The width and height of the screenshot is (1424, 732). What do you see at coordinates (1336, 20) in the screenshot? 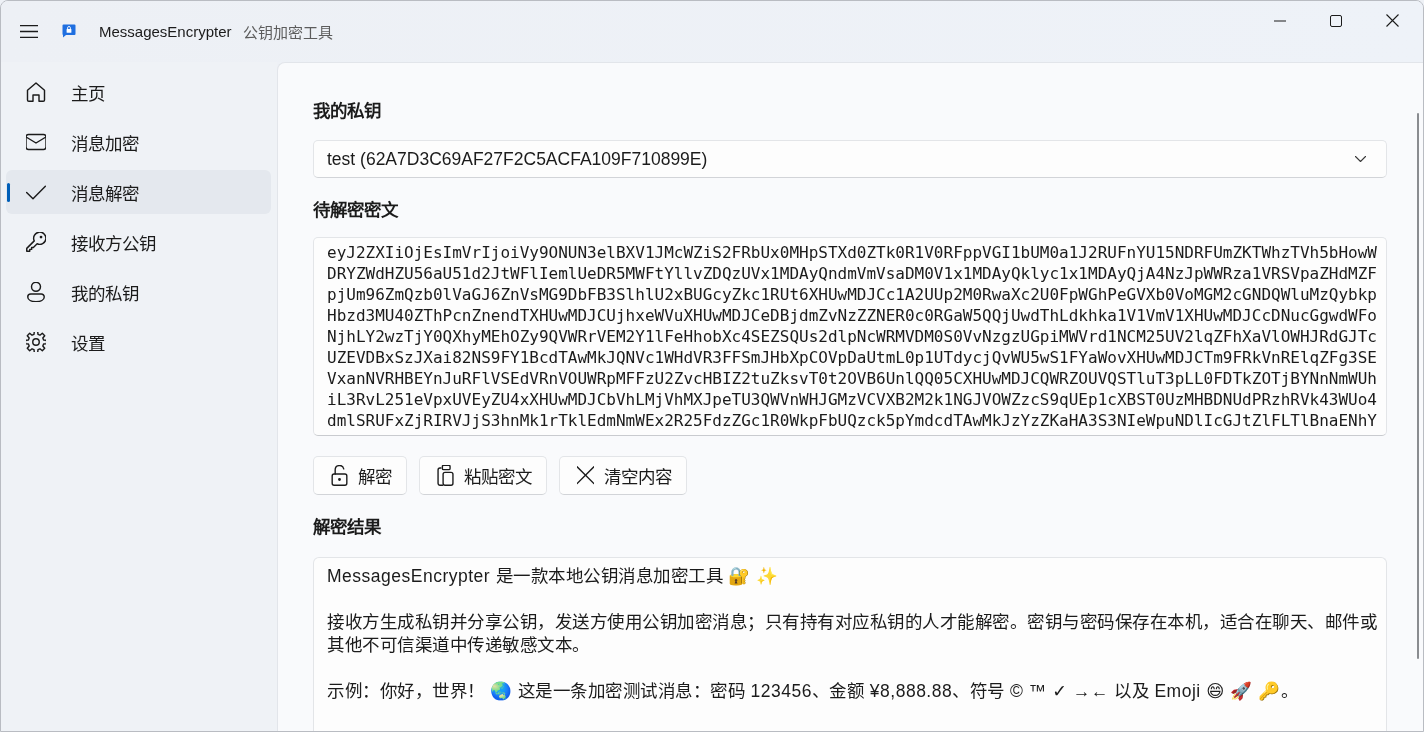
I see `maximize-icon` at bounding box center [1336, 20].